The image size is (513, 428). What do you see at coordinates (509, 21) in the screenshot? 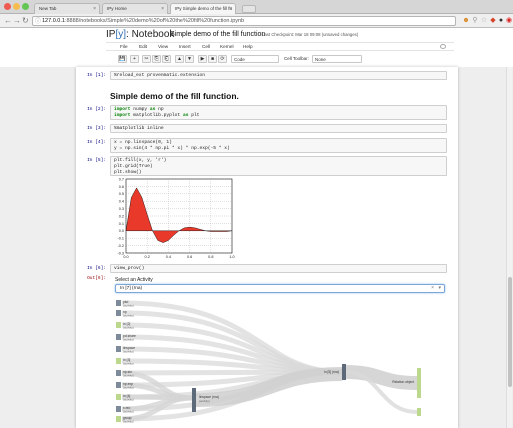
I see `extension-icon: ◉` at bounding box center [509, 21].